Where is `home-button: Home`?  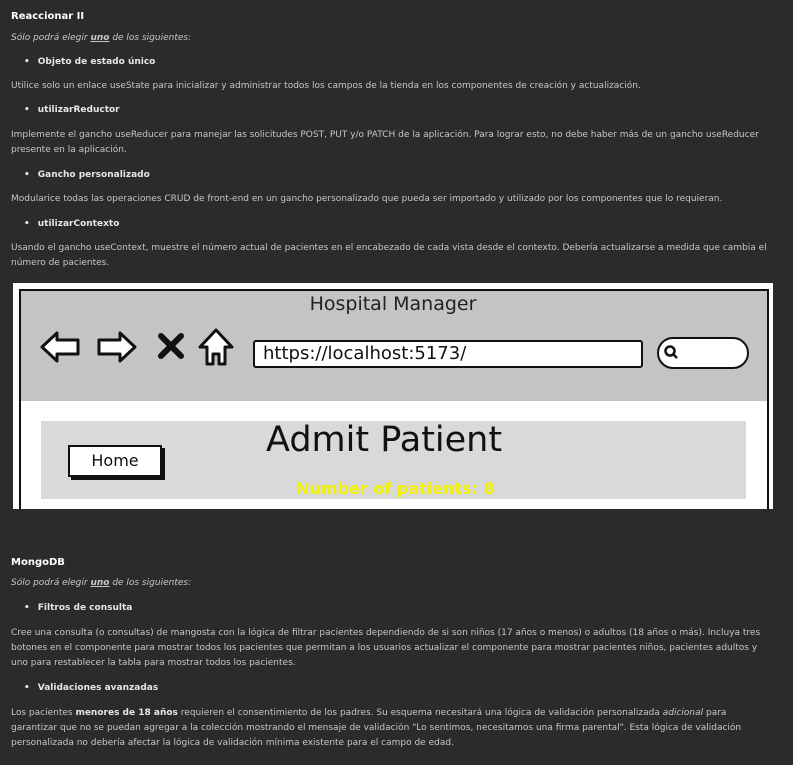 home-button: Home is located at coordinates (115, 461).